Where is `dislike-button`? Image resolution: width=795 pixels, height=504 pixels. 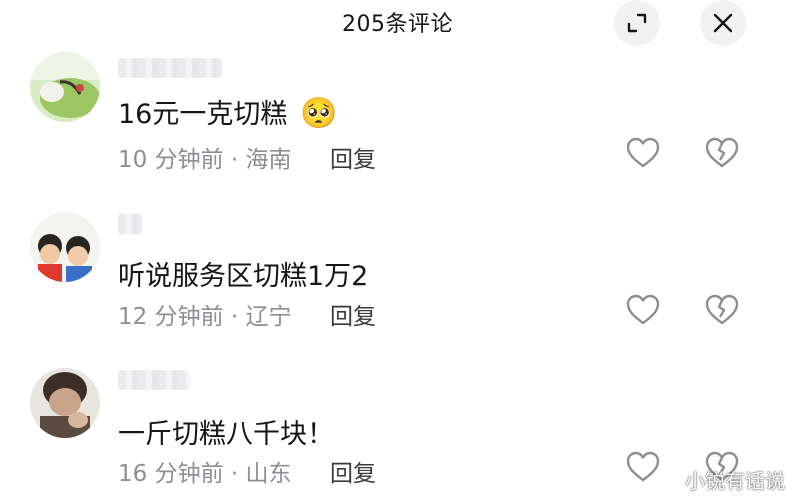
dislike-button is located at coordinates (722, 310).